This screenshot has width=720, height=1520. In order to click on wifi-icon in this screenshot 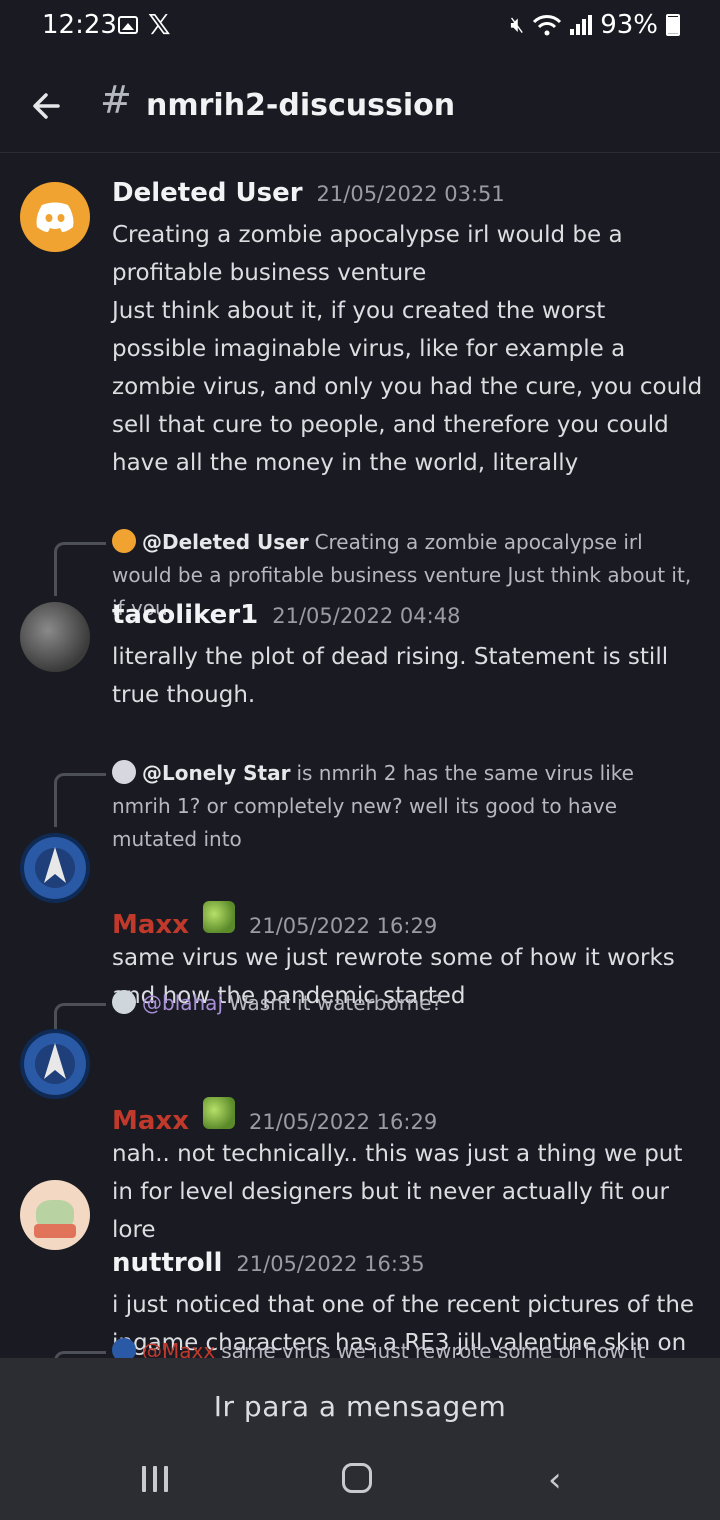, I will do `click(547, 25)`.